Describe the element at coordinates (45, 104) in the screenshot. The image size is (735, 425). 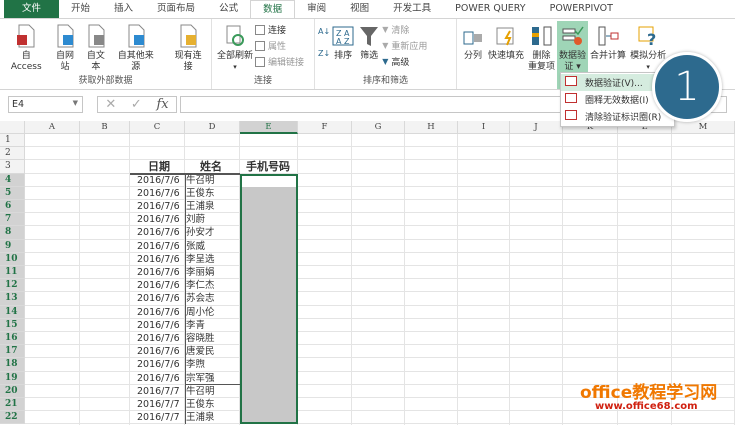
I see `name-box: E4 ▼` at that location.